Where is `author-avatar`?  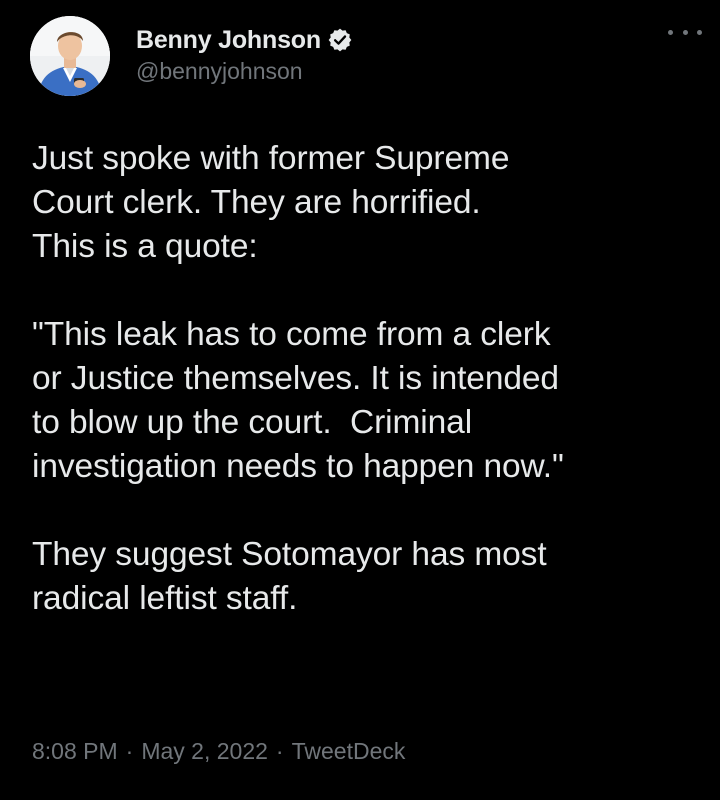
author-avatar is located at coordinates (70, 56).